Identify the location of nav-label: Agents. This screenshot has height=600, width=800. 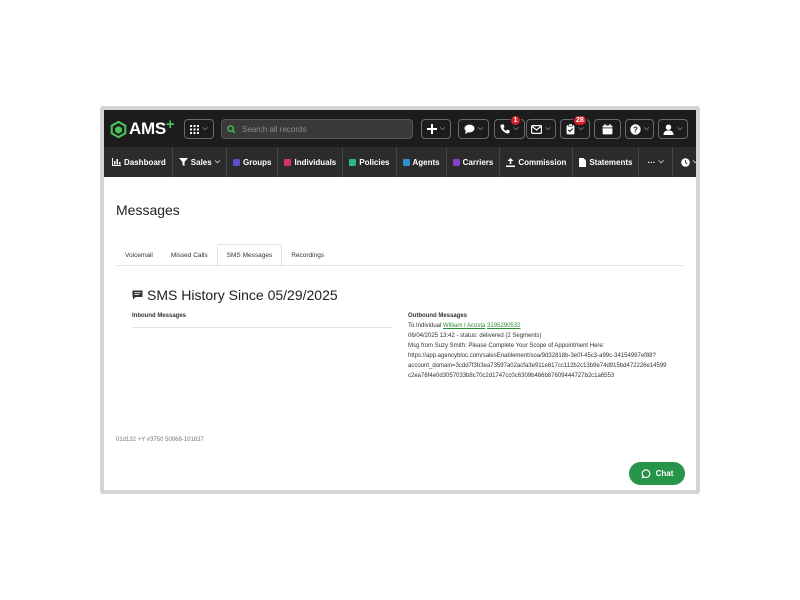
(426, 162).